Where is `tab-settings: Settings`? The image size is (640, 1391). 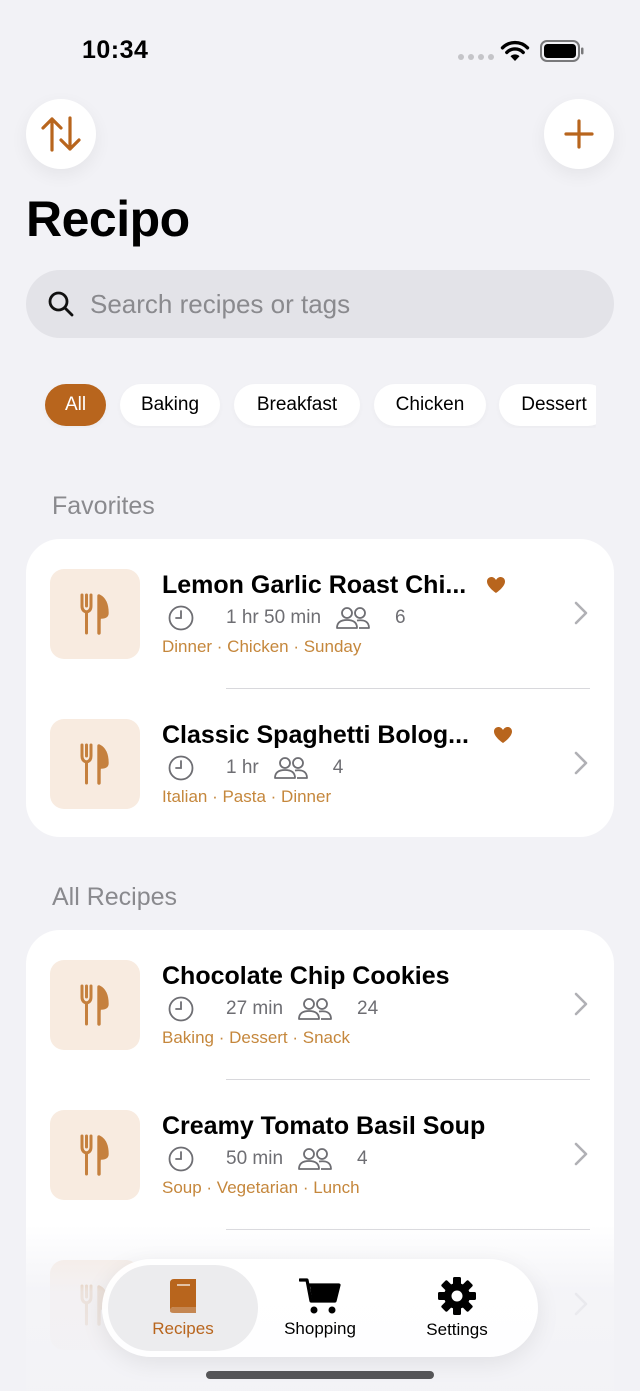 tab-settings: Settings is located at coordinates (457, 1308).